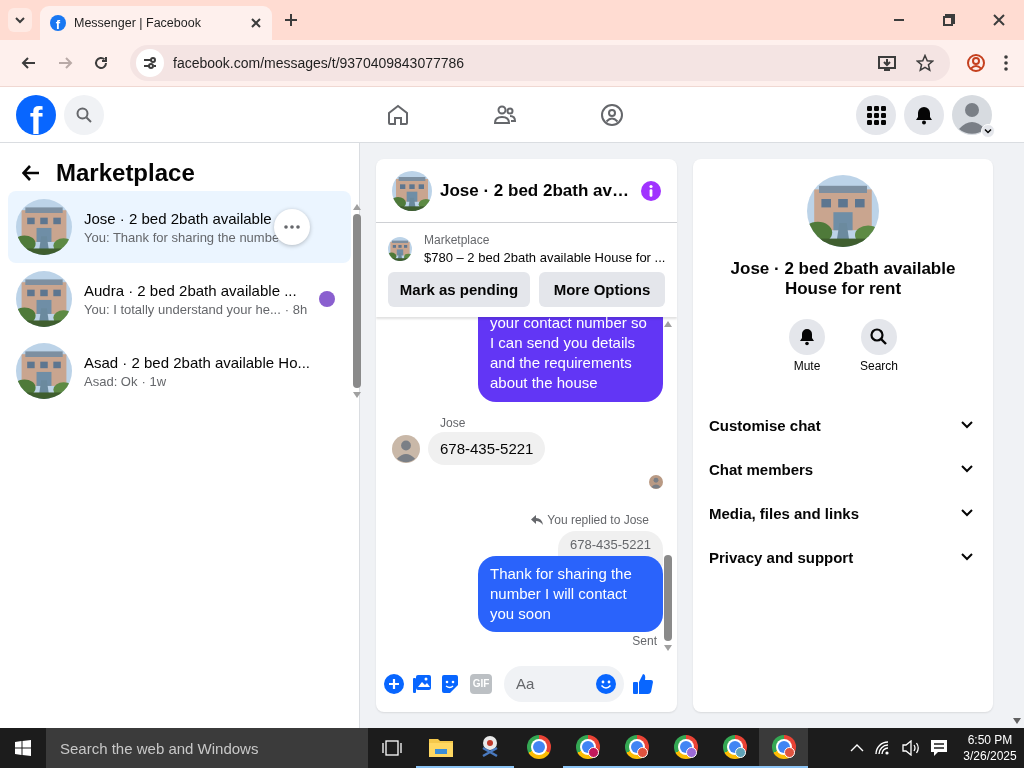 This screenshot has width=1024, height=768. Describe the element at coordinates (291, 20) in the screenshot. I see `new-tab-icon` at that location.